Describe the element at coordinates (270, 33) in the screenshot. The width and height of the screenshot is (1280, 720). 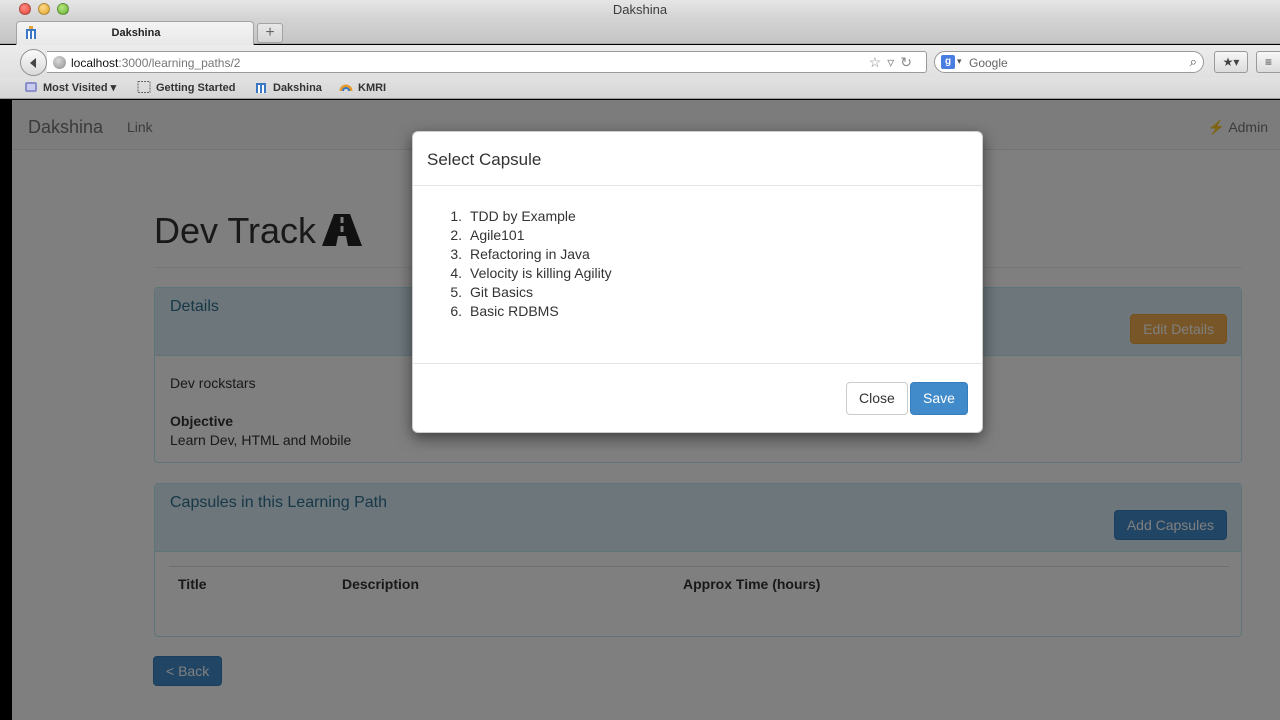
I see `new-tab-button: +` at that location.